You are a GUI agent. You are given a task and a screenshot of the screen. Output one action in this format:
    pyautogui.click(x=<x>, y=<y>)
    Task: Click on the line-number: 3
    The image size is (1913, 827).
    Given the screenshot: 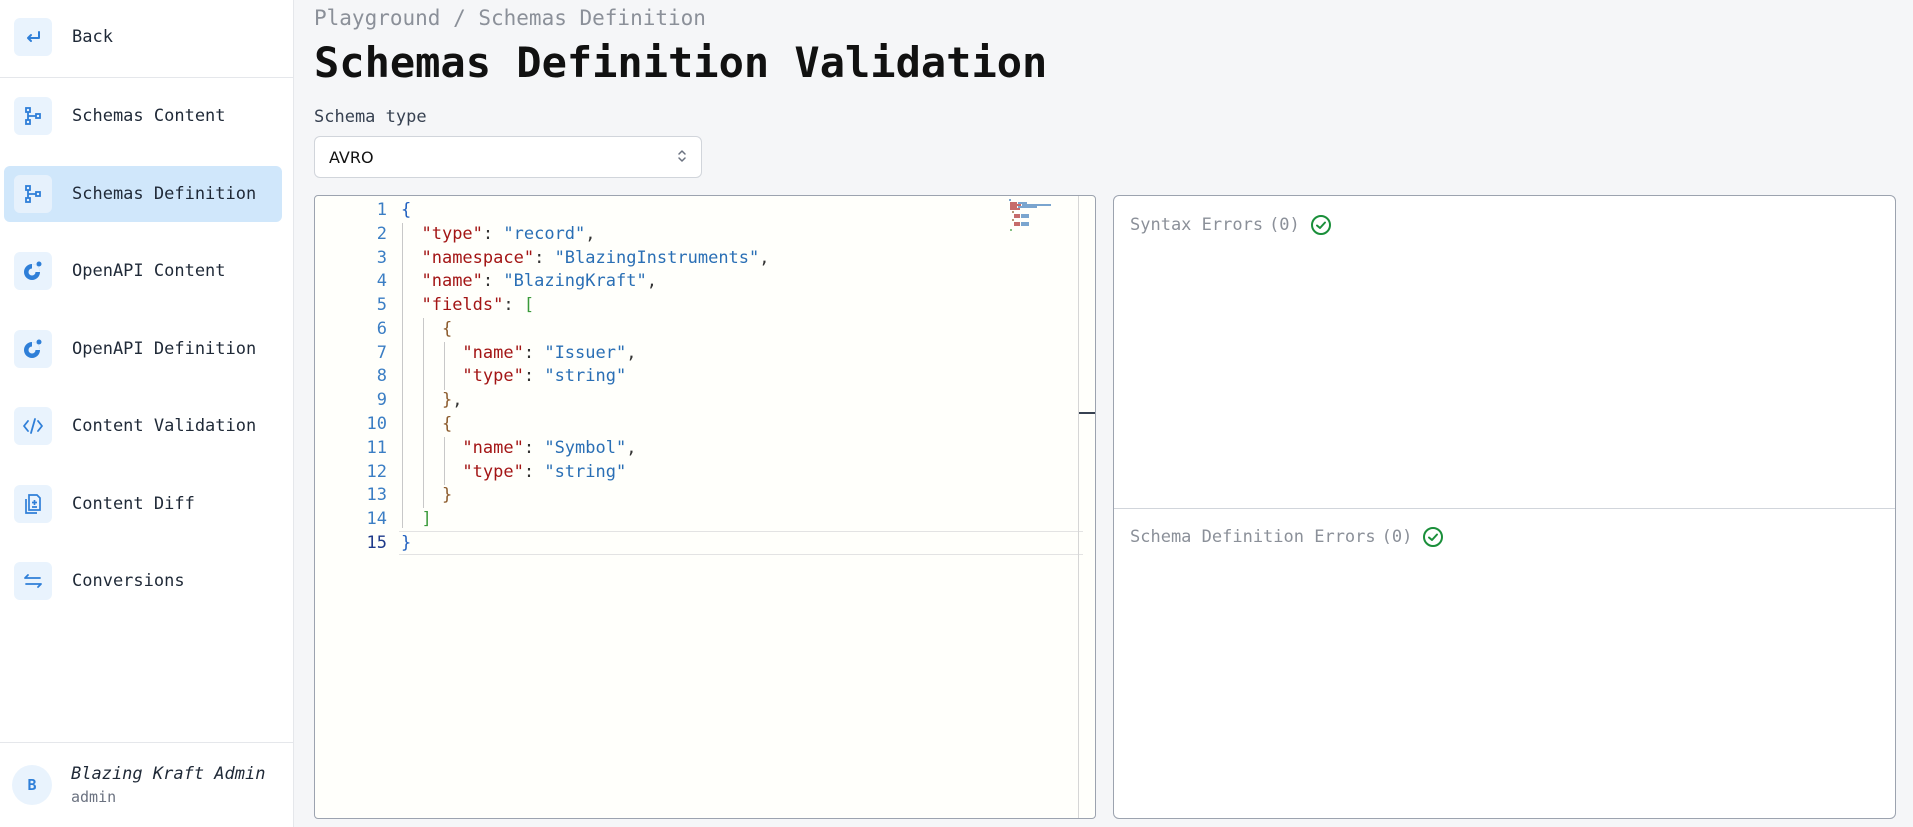 What is the action you would take?
    pyautogui.click(x=381, y=258)
    